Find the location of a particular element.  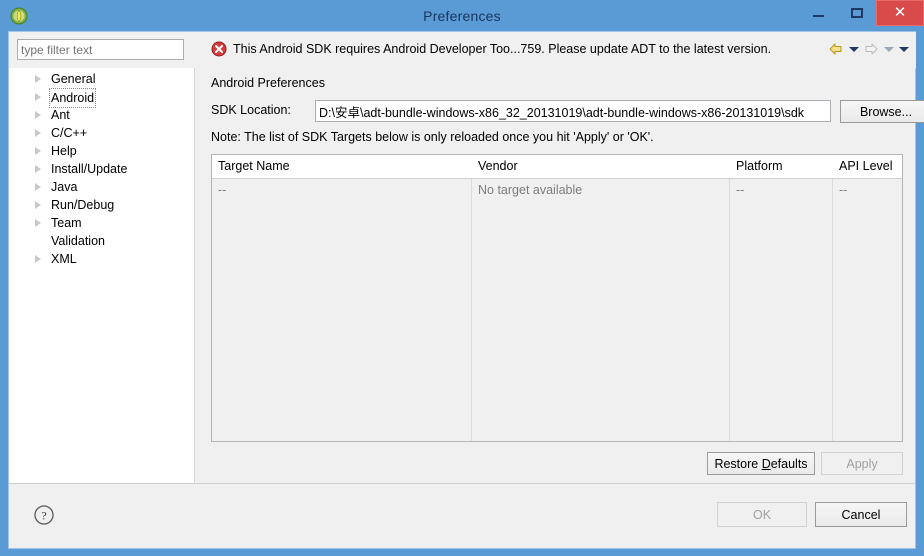

column-header-vendor: Vendor is located at coordinates (600, 166).